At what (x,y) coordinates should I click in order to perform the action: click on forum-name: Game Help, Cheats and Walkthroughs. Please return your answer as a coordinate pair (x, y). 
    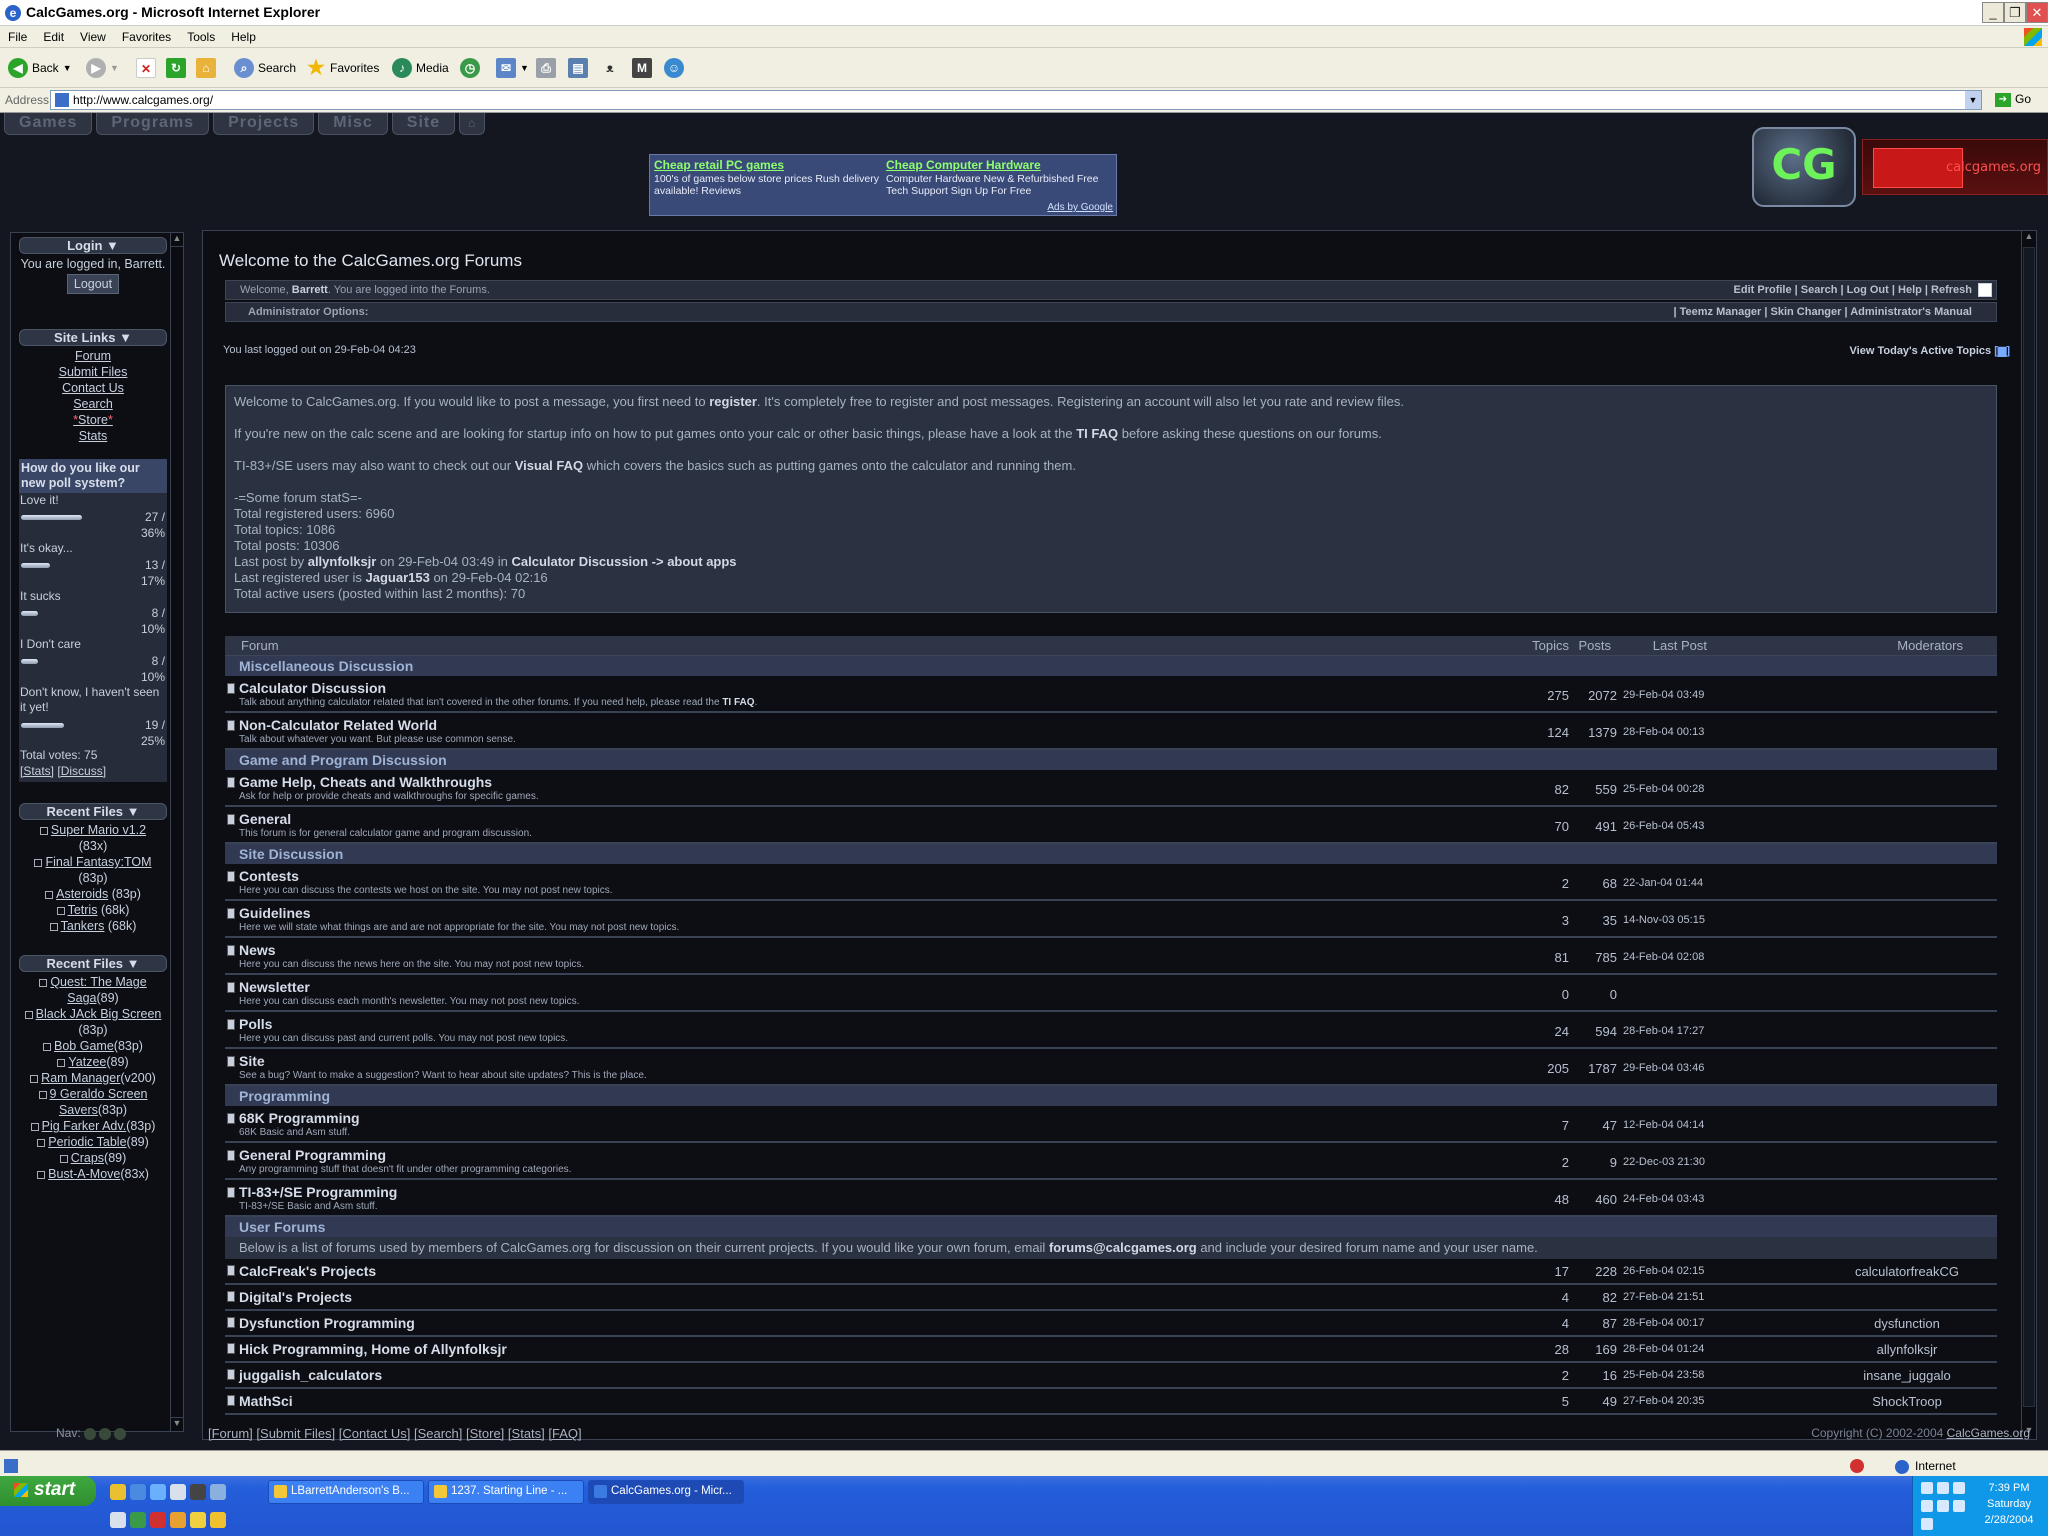
    Looking at the image, I should click on (365, 782).